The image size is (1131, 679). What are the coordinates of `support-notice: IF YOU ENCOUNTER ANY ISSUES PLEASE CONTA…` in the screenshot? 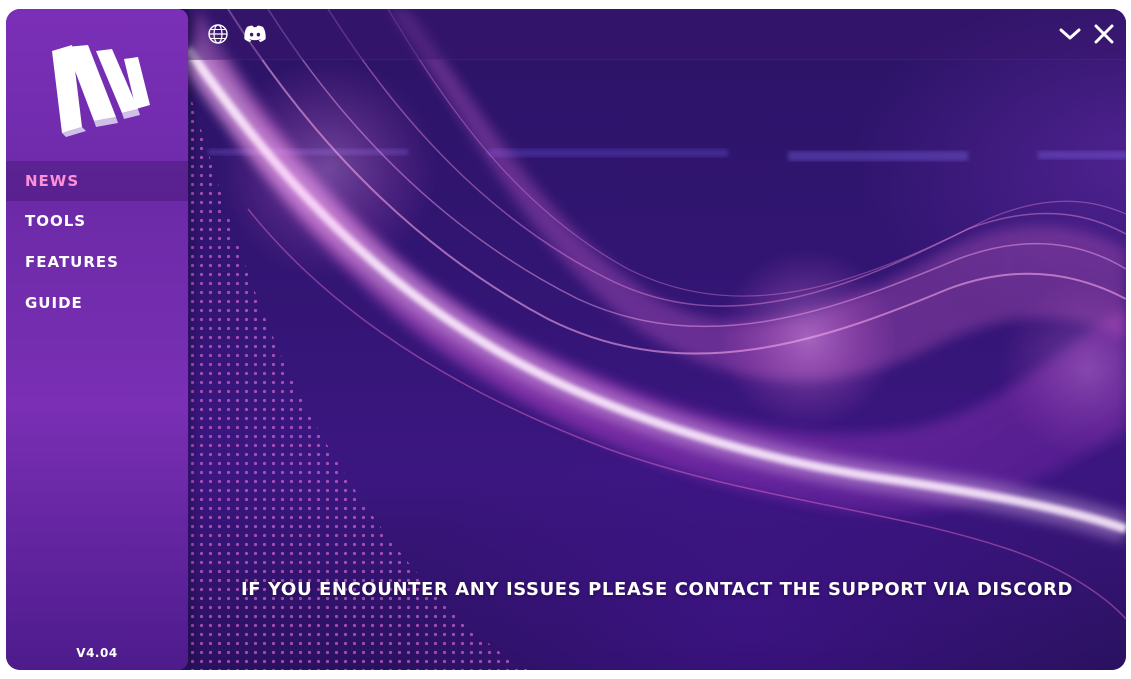 It's located at (656, 589).